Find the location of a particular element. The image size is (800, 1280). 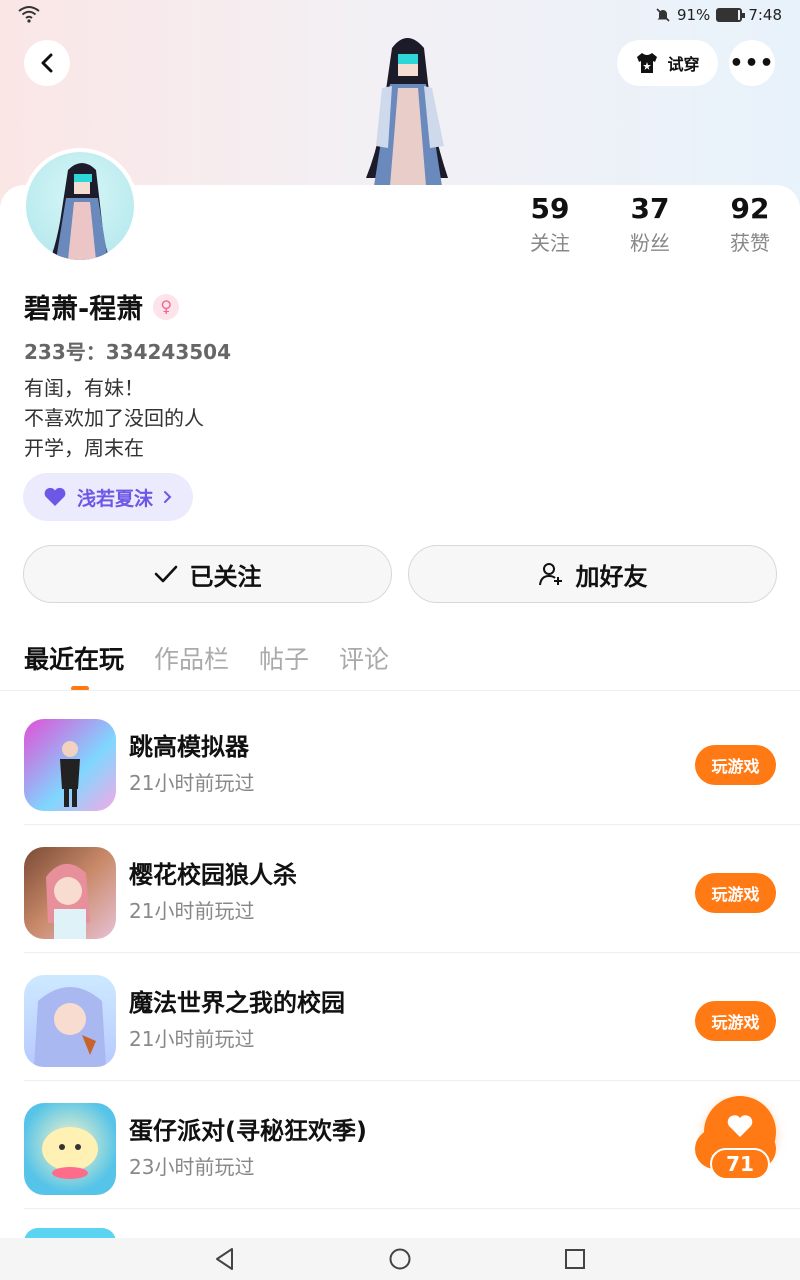

avatar-image is located at coordinates (80, 211).